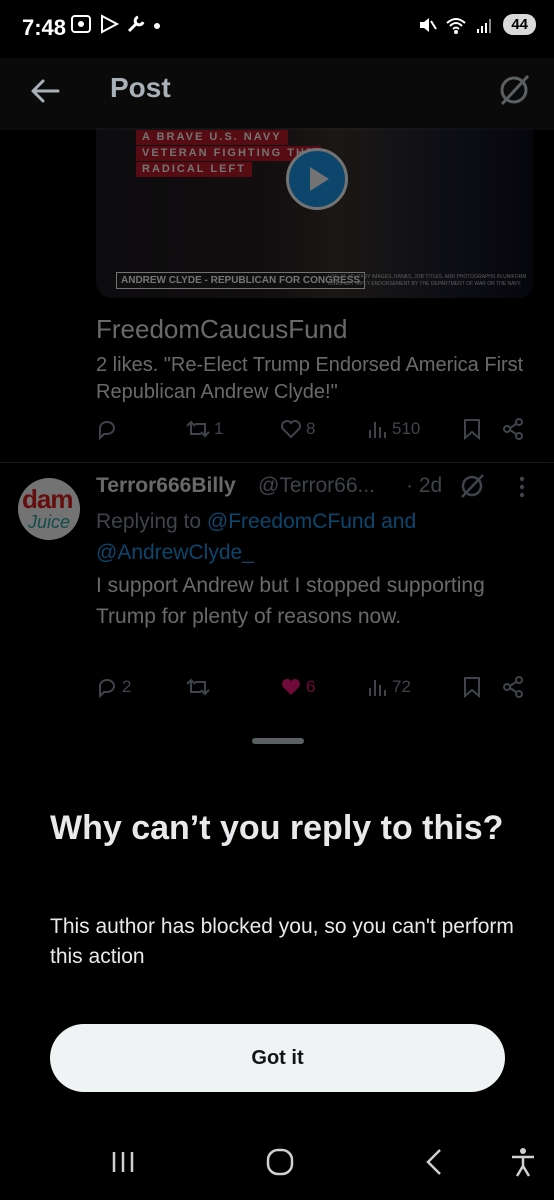 This screenshot has width=554, height=1200. Describe the element at coordinates (175, 552) in the screenshot. I see `mention-link: @AndrewClyde_` at that location.